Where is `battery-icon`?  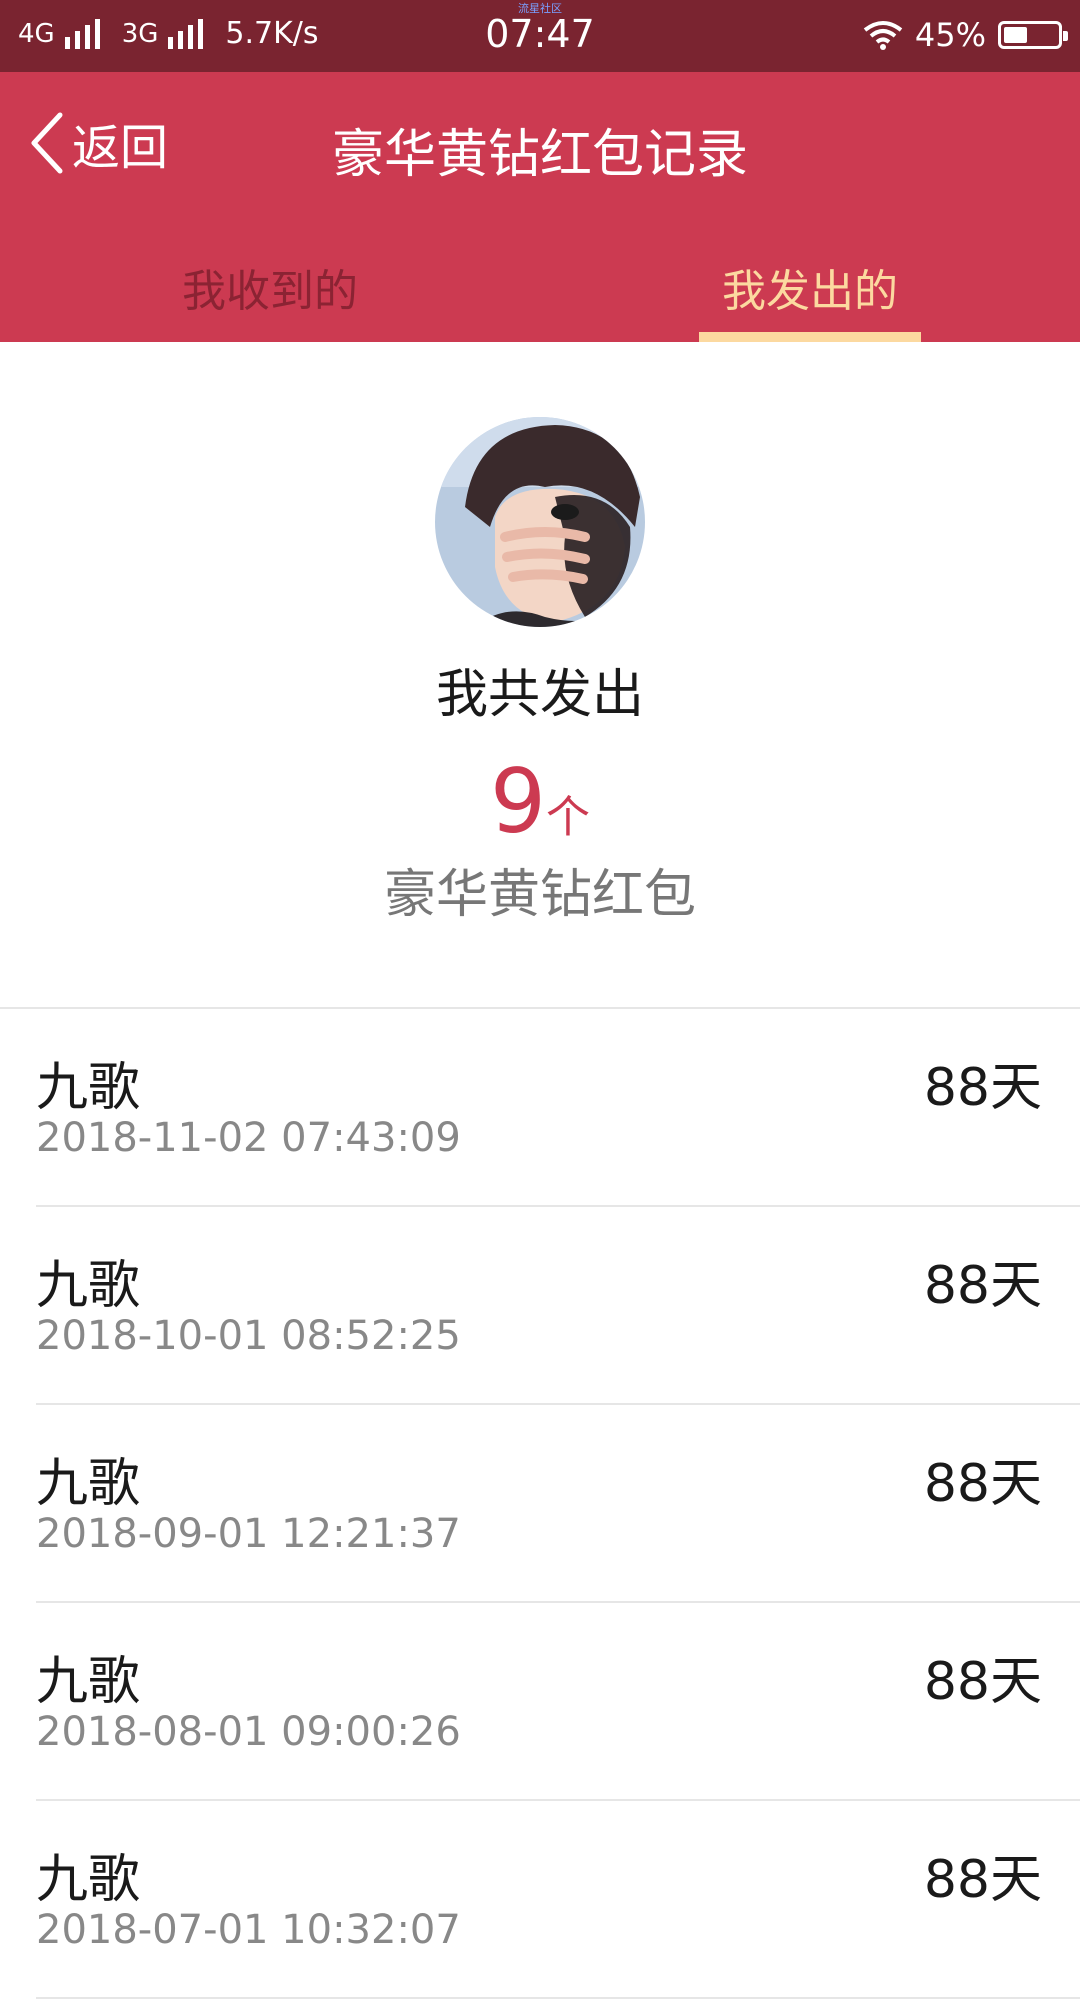
battery-icon is located at coordinates (1033, 35).